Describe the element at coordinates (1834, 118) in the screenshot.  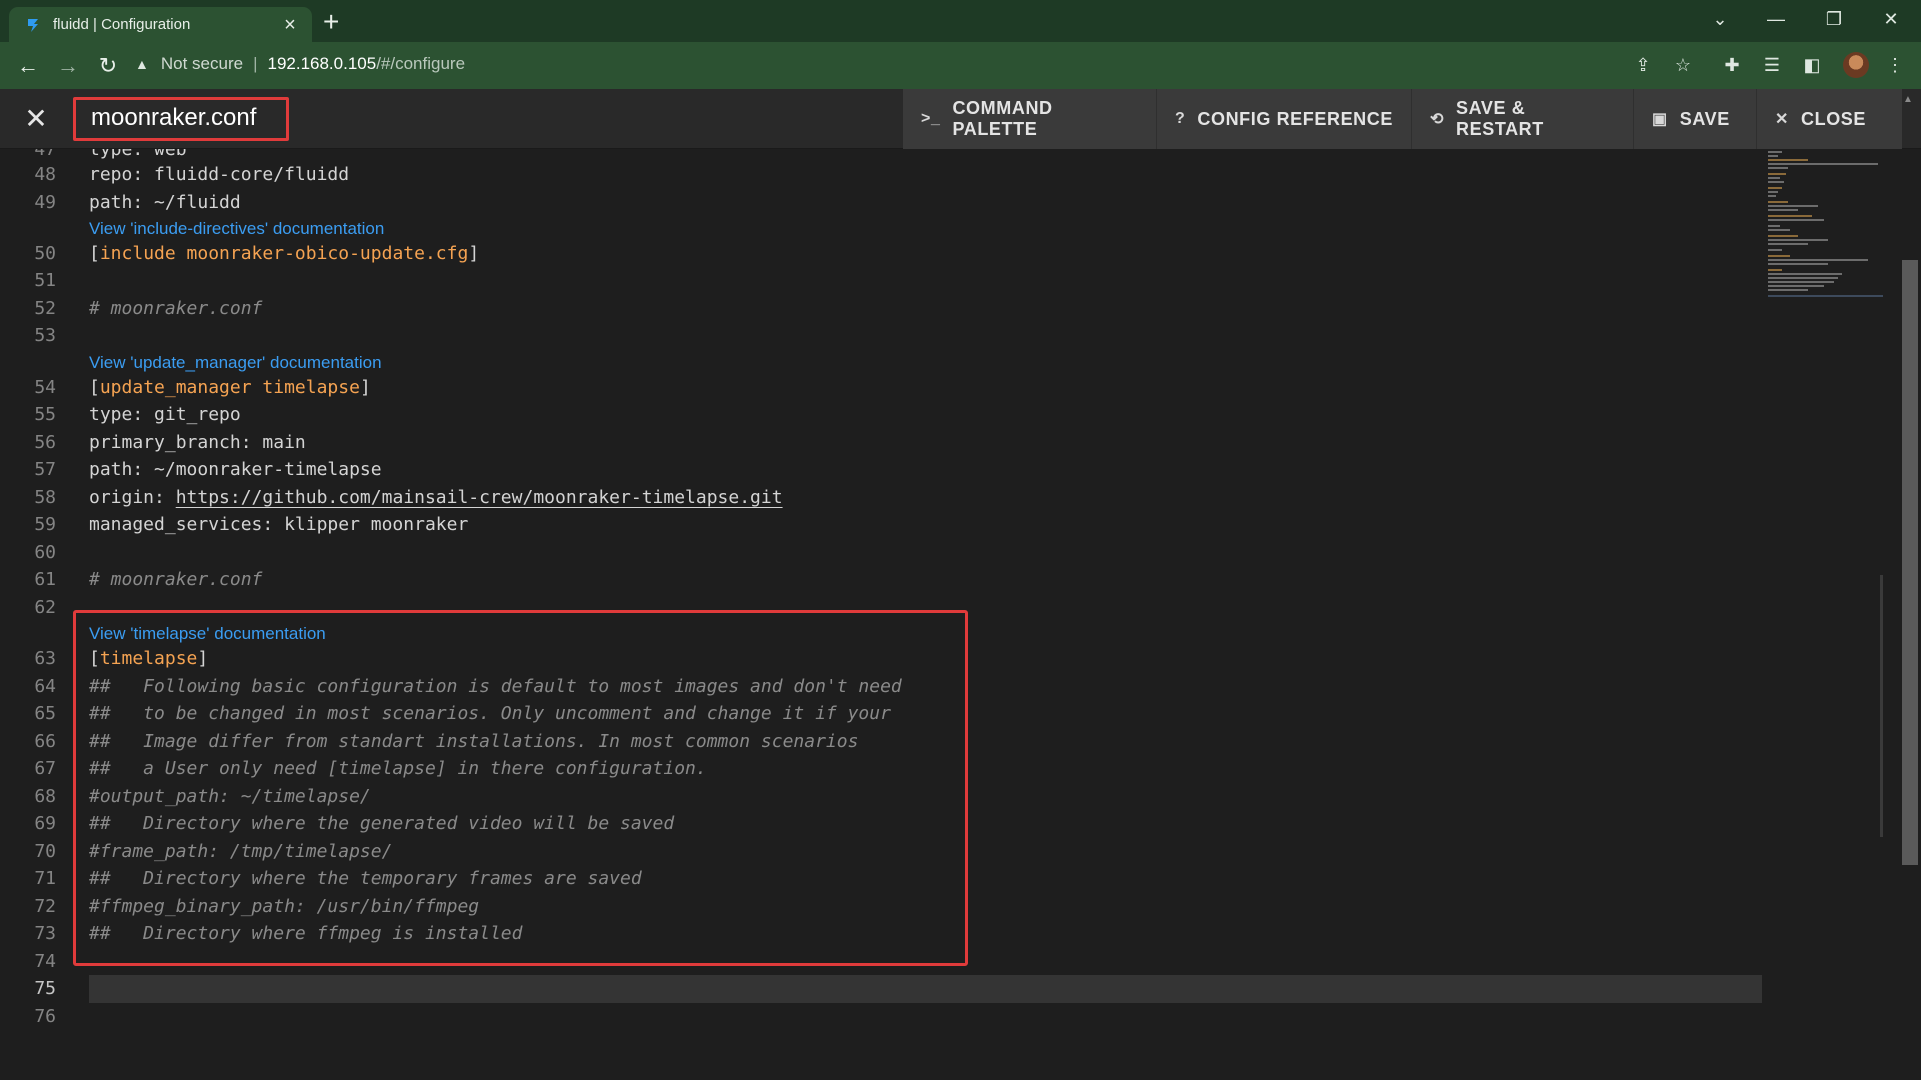
I see `close-label: CLOSE` at that location.